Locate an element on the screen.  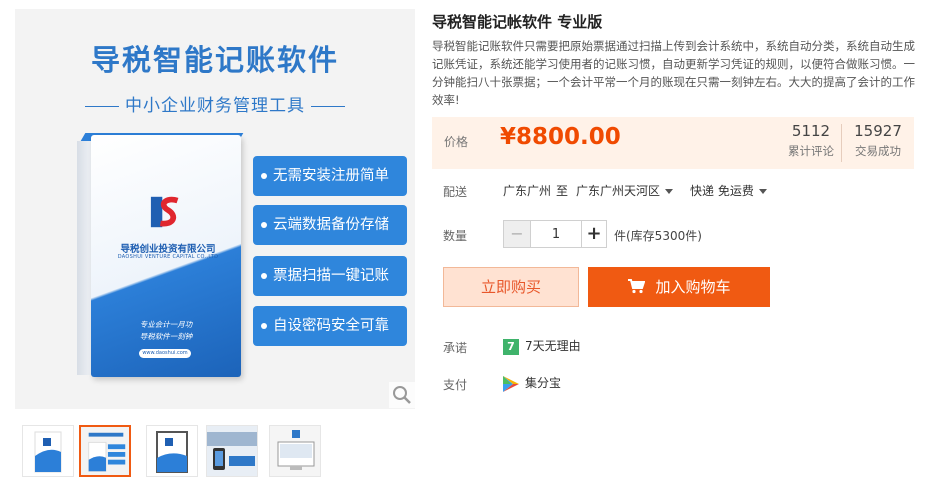
reviews-count: 5112 is located at coordinates (811, 131).